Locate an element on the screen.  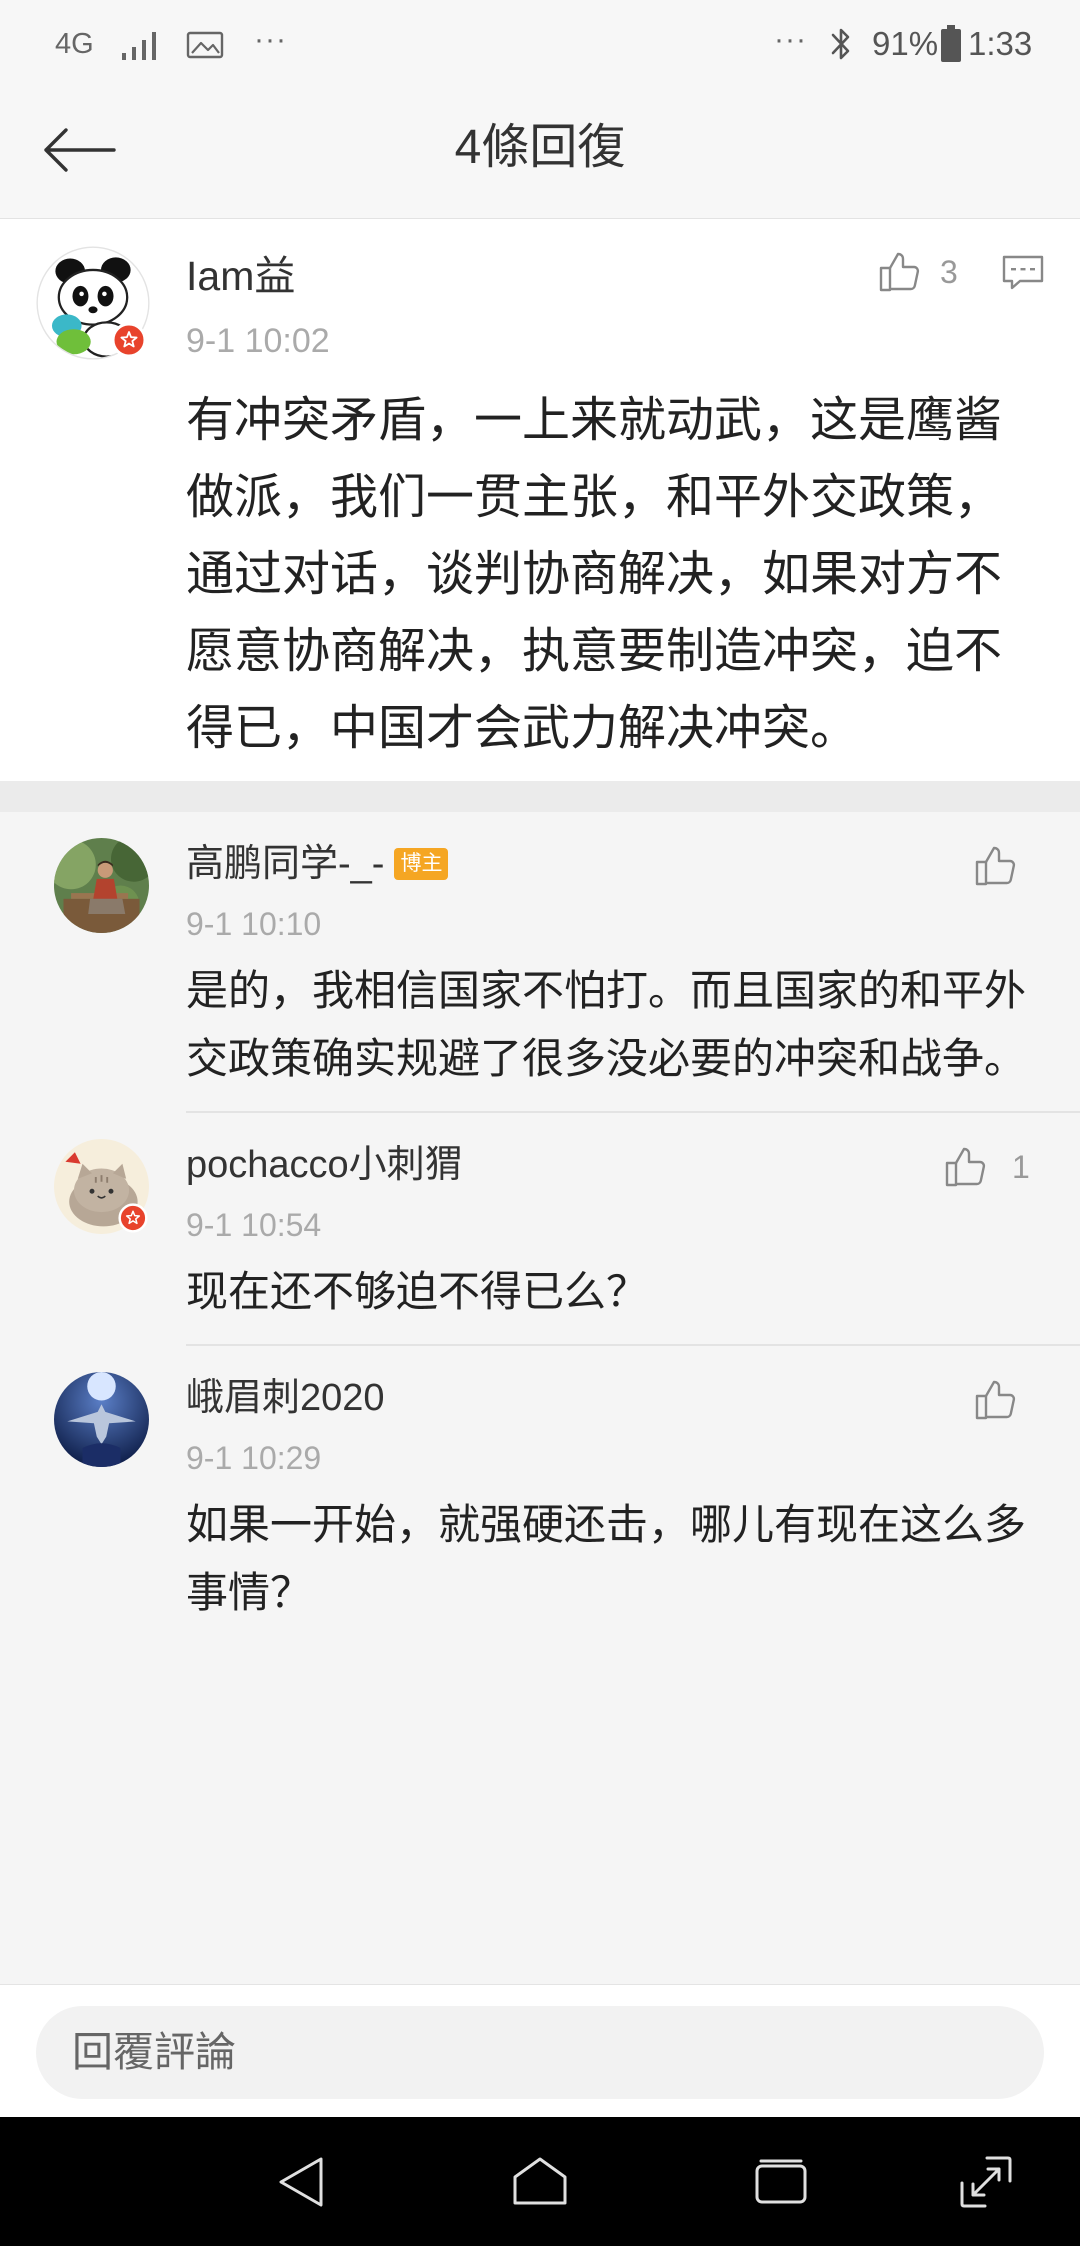
reply-text: 现在还不够迫不得已么？ is located at coordinates (417, 1291).